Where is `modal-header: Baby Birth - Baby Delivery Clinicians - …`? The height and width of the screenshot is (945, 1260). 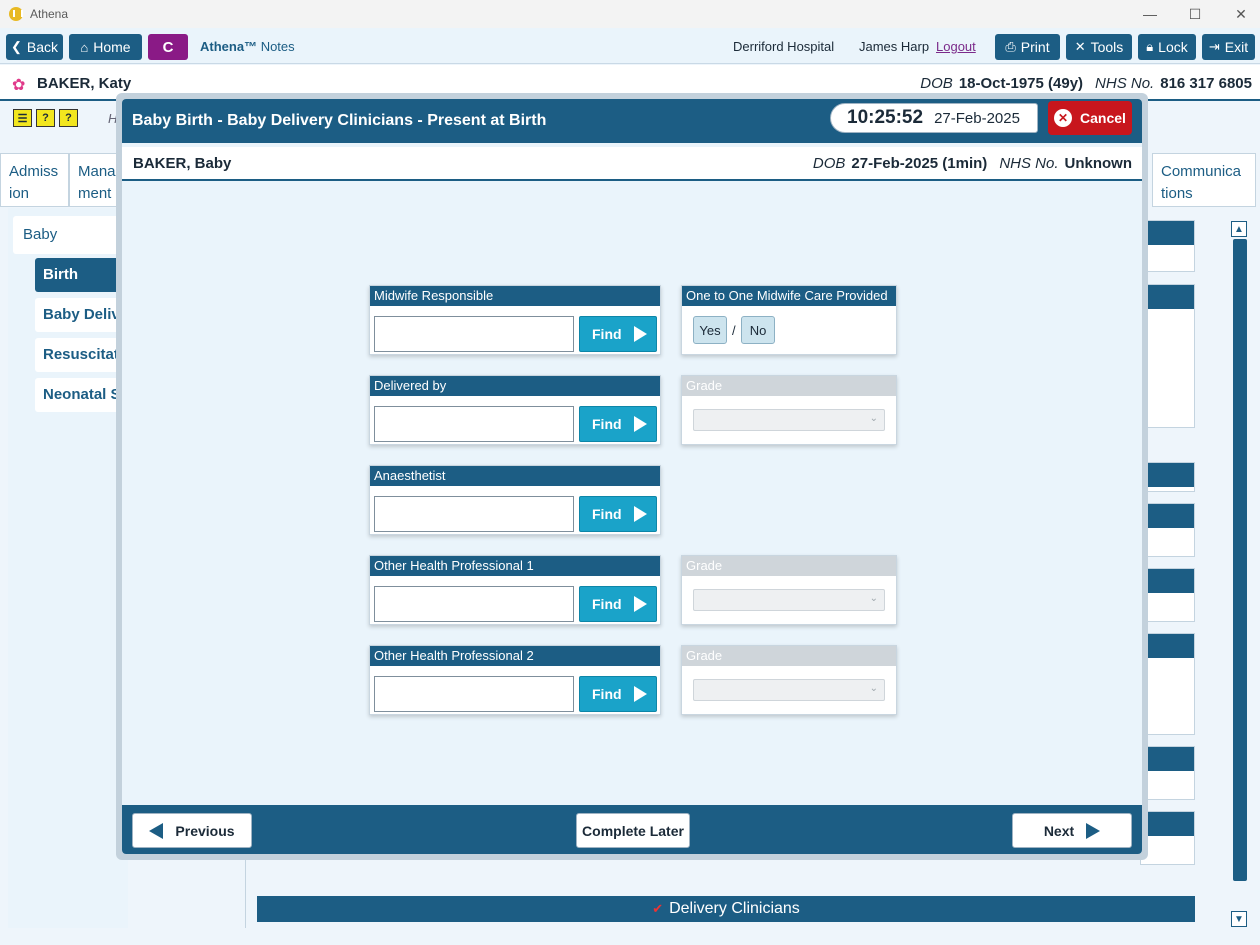
modal-header: Baby Birth - Baby Delivery Clinicians - … is located at coordinates (632, 121).